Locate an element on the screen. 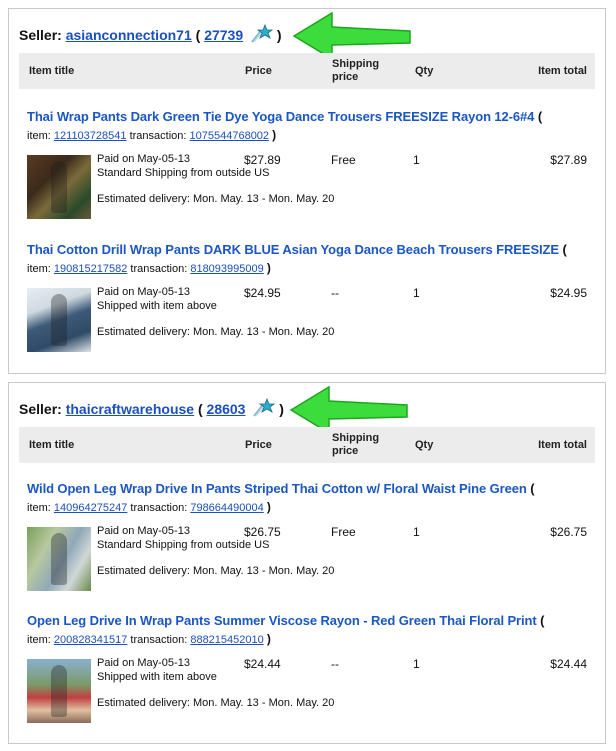 The width and height of the screenshot is (616, 751). item-price: $24.95 is located at coordinates (262, 293).